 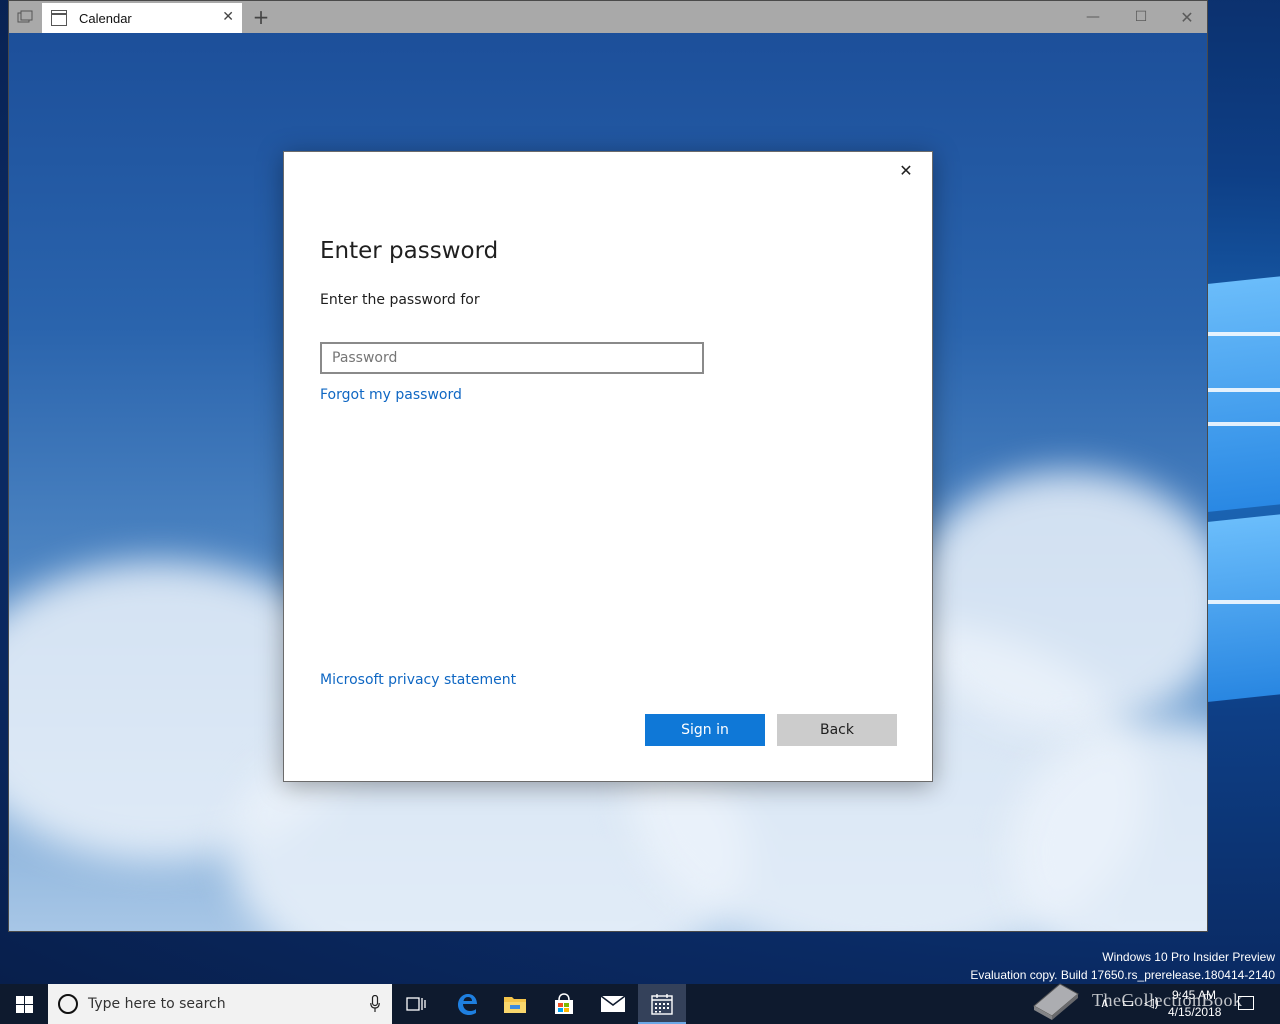 What do you see at coordinates (1141, 17) in the screenshot?
I see `maximize-button: ☐` at bounding box center [1141, 17].